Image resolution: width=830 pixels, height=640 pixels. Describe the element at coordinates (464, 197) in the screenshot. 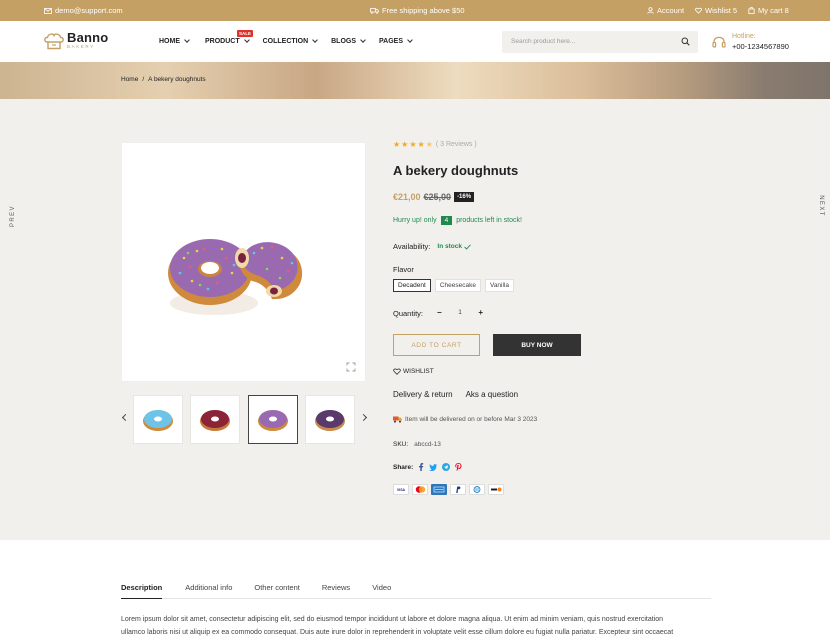

I see `discount-badge: -16%` at that location.